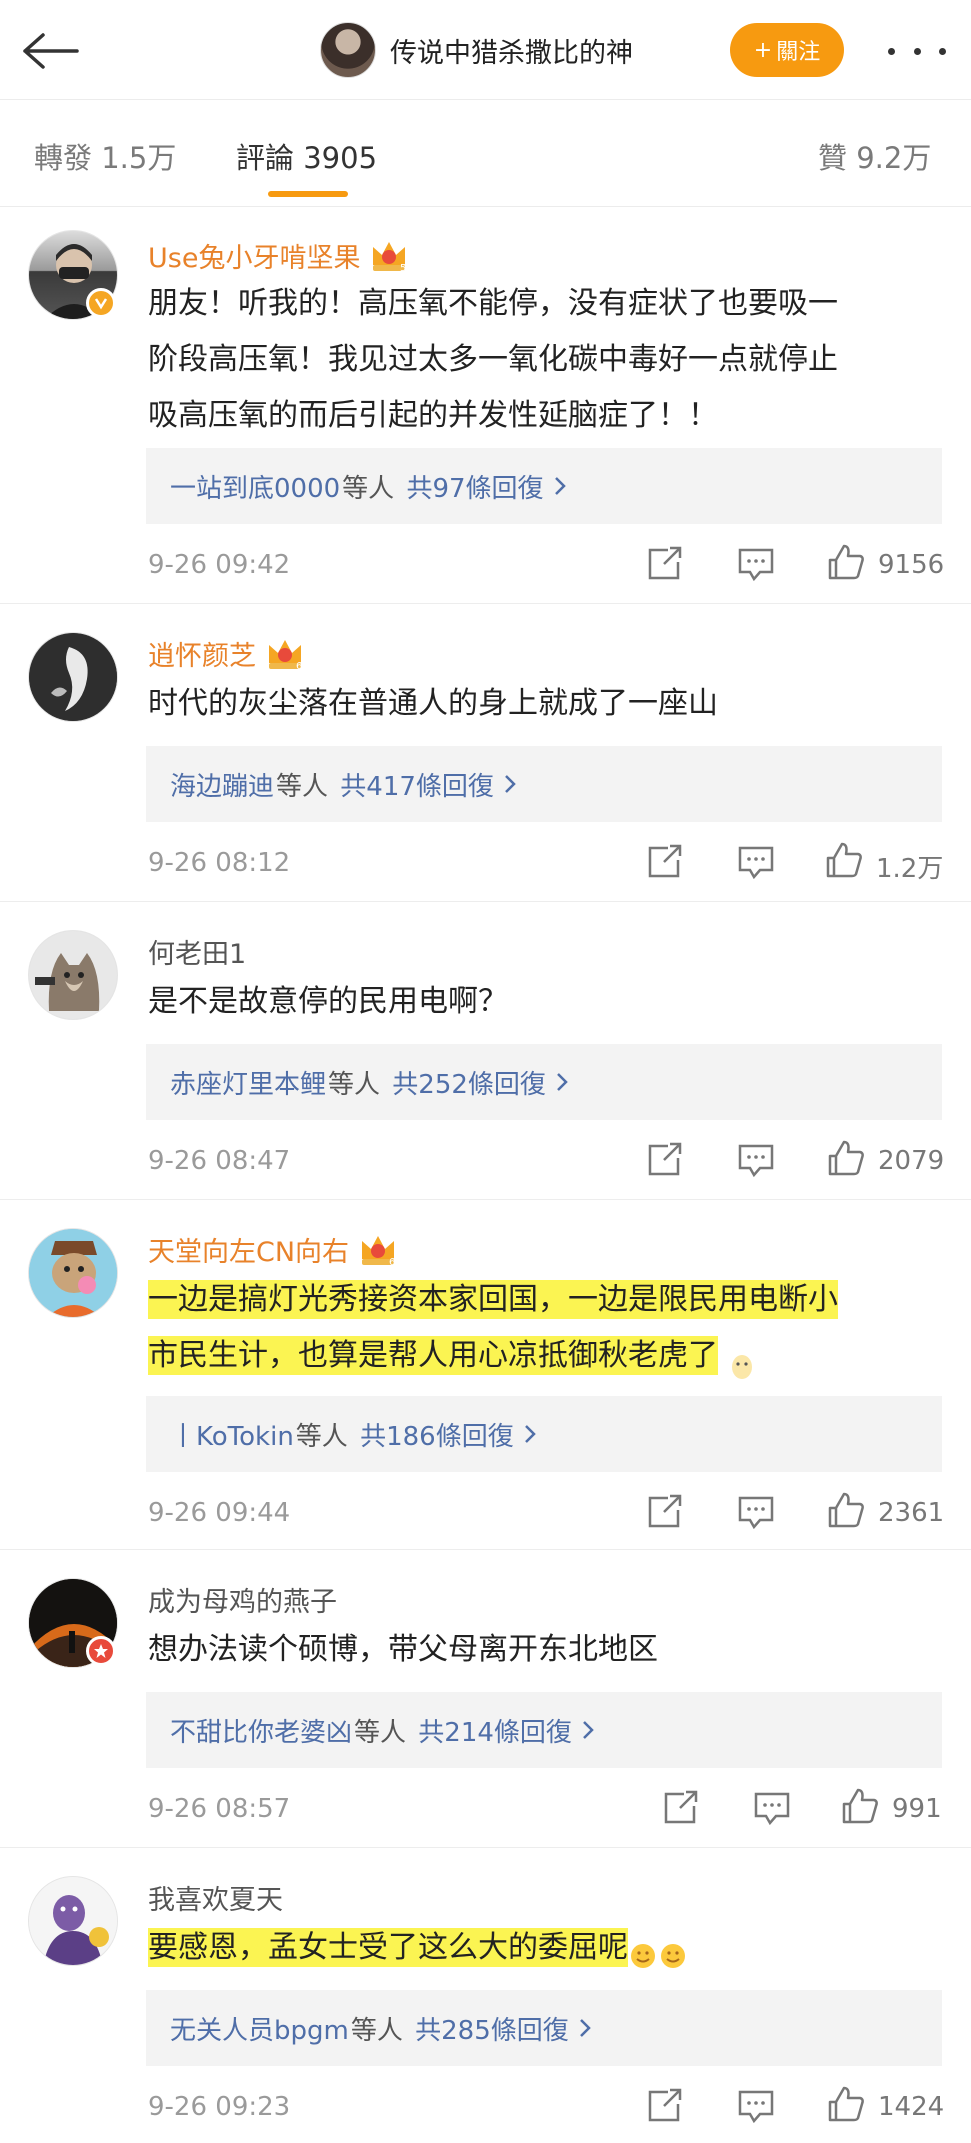 The height and width of the screenshot is (2143, 971). I want to click on username: 天堂向左CN向右, so click(248, 1249).